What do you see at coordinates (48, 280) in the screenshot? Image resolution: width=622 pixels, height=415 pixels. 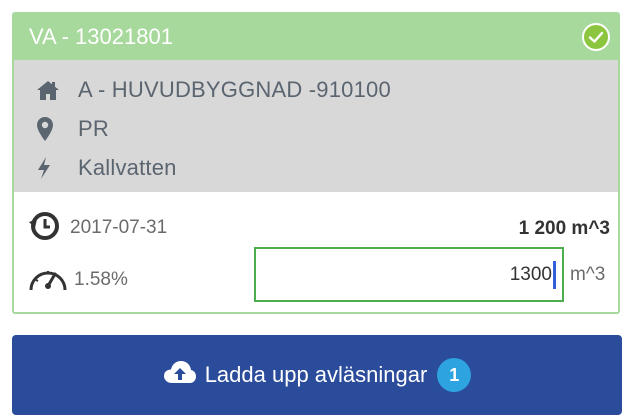 I see `speedometer-icon` at bounding box center [48, 280].